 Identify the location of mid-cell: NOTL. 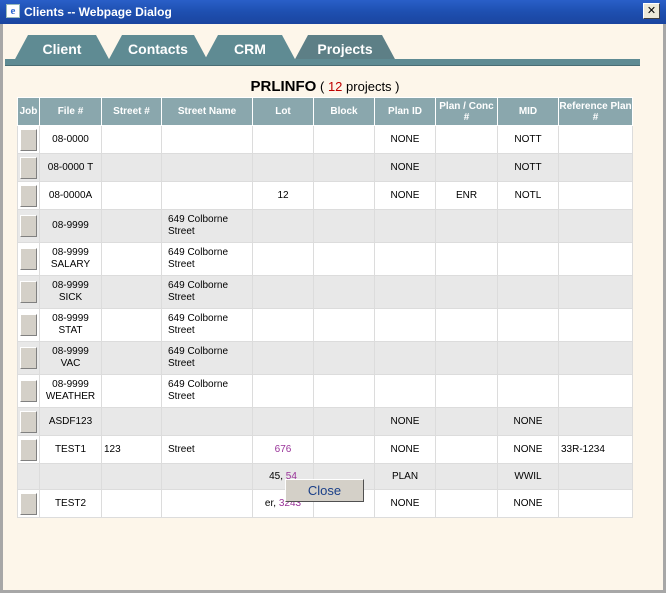
(528, 195).